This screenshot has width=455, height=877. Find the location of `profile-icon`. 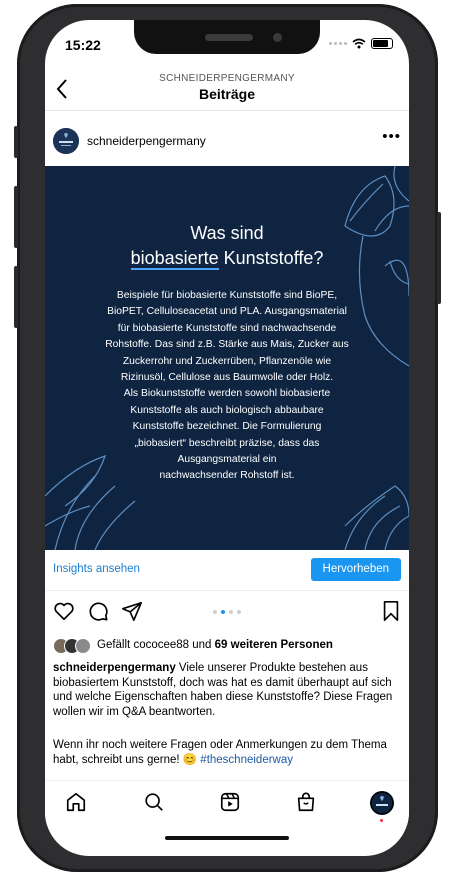

profile-icon is located at coordinates (382, 803).